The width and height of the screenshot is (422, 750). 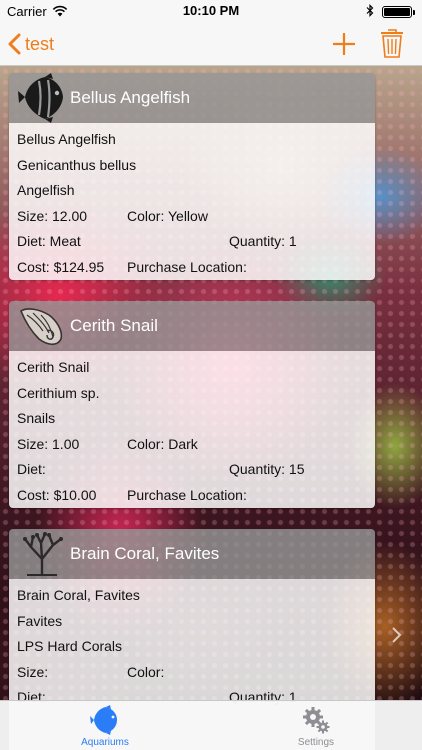 I want to click on cost-label: Cost: $10.00, so click(x=57, y=494).